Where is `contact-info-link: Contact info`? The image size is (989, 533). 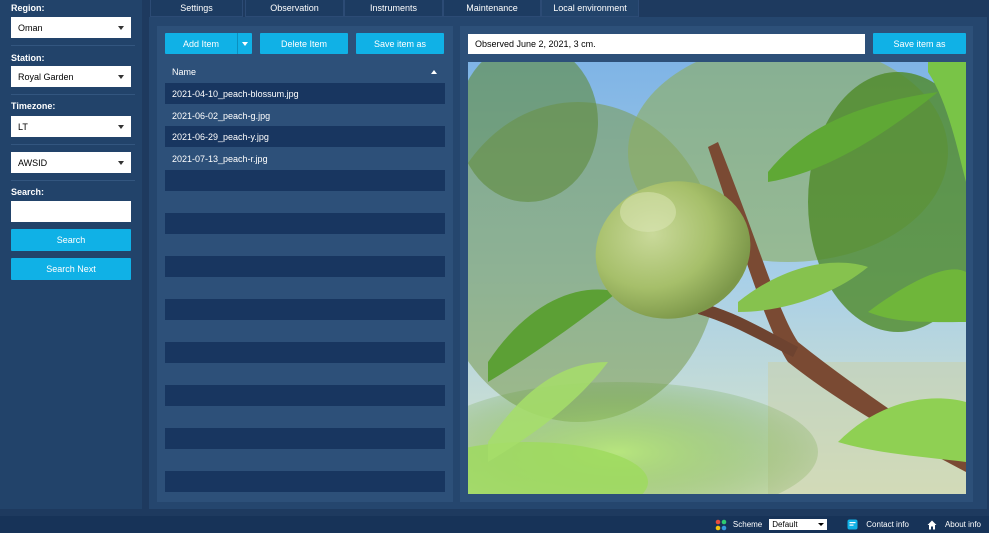
contact-info-link: Contact info is located at coordinates (878, 524).